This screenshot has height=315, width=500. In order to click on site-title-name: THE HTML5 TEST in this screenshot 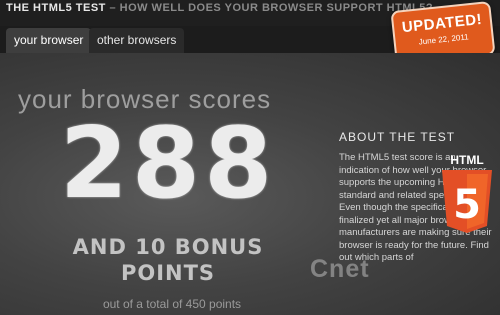, I will do `click(56, 8)`.